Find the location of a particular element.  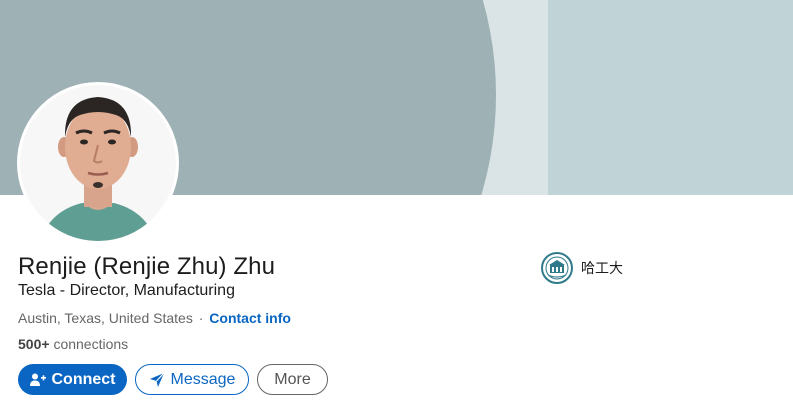

profile-avatar is located at coordinates (98, 163).